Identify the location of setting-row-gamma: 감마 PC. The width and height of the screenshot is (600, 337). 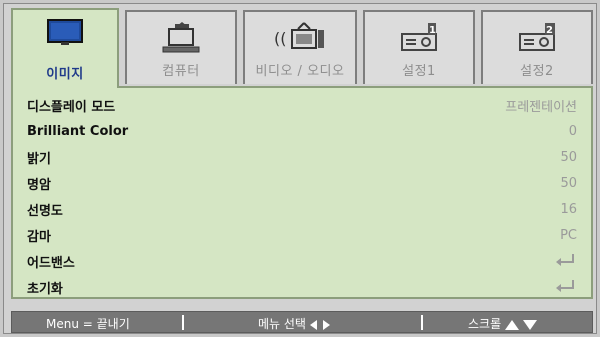
(302, 235).